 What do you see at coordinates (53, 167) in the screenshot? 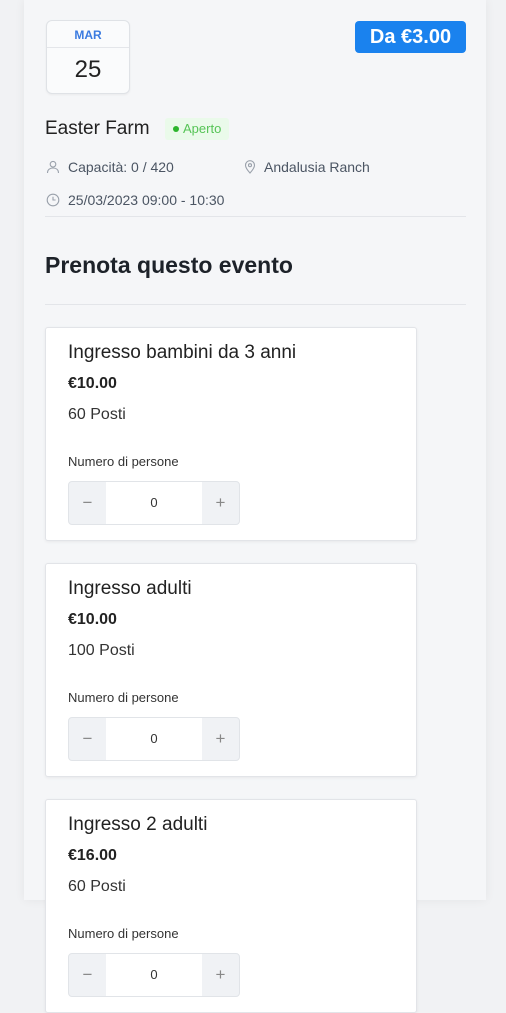
I see `user-icon` at bounding box center [53, 167].